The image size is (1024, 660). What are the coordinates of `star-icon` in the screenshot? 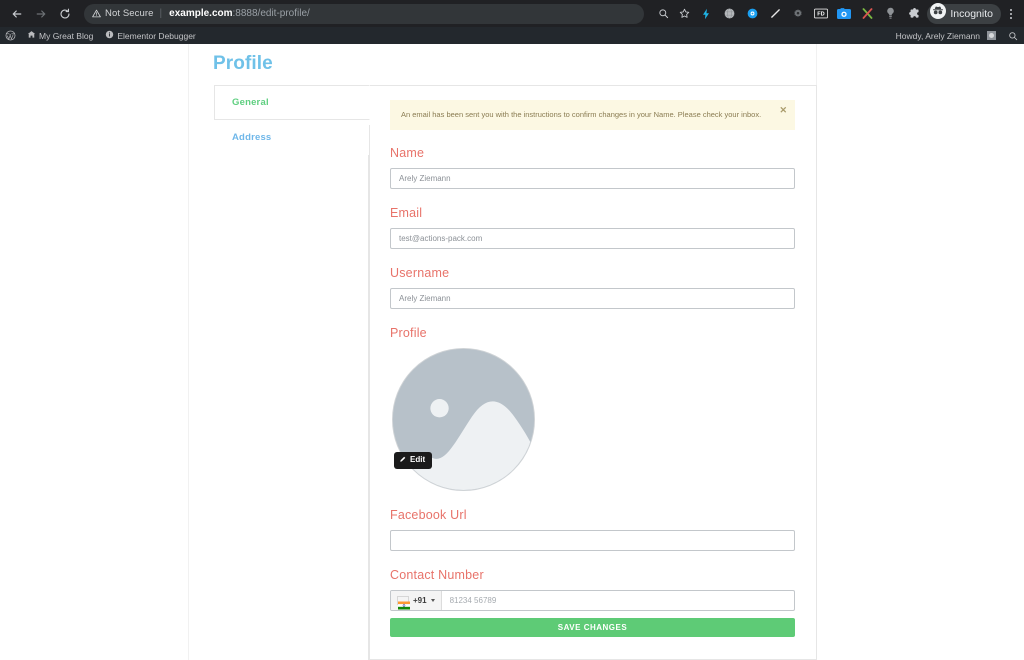 It's located at (684, 14).